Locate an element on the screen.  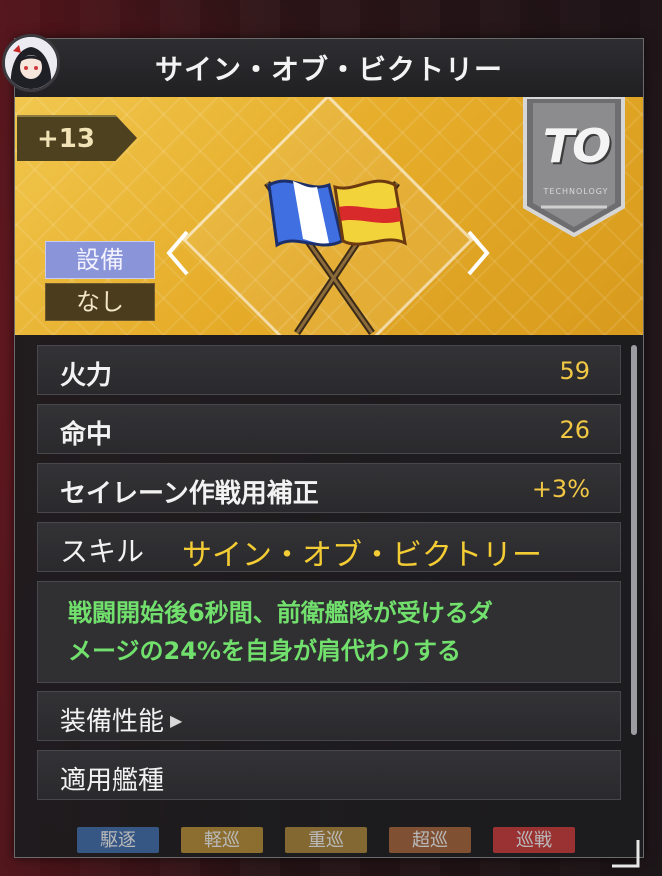
chevron-right-icon is located at coordinates (478, 253).